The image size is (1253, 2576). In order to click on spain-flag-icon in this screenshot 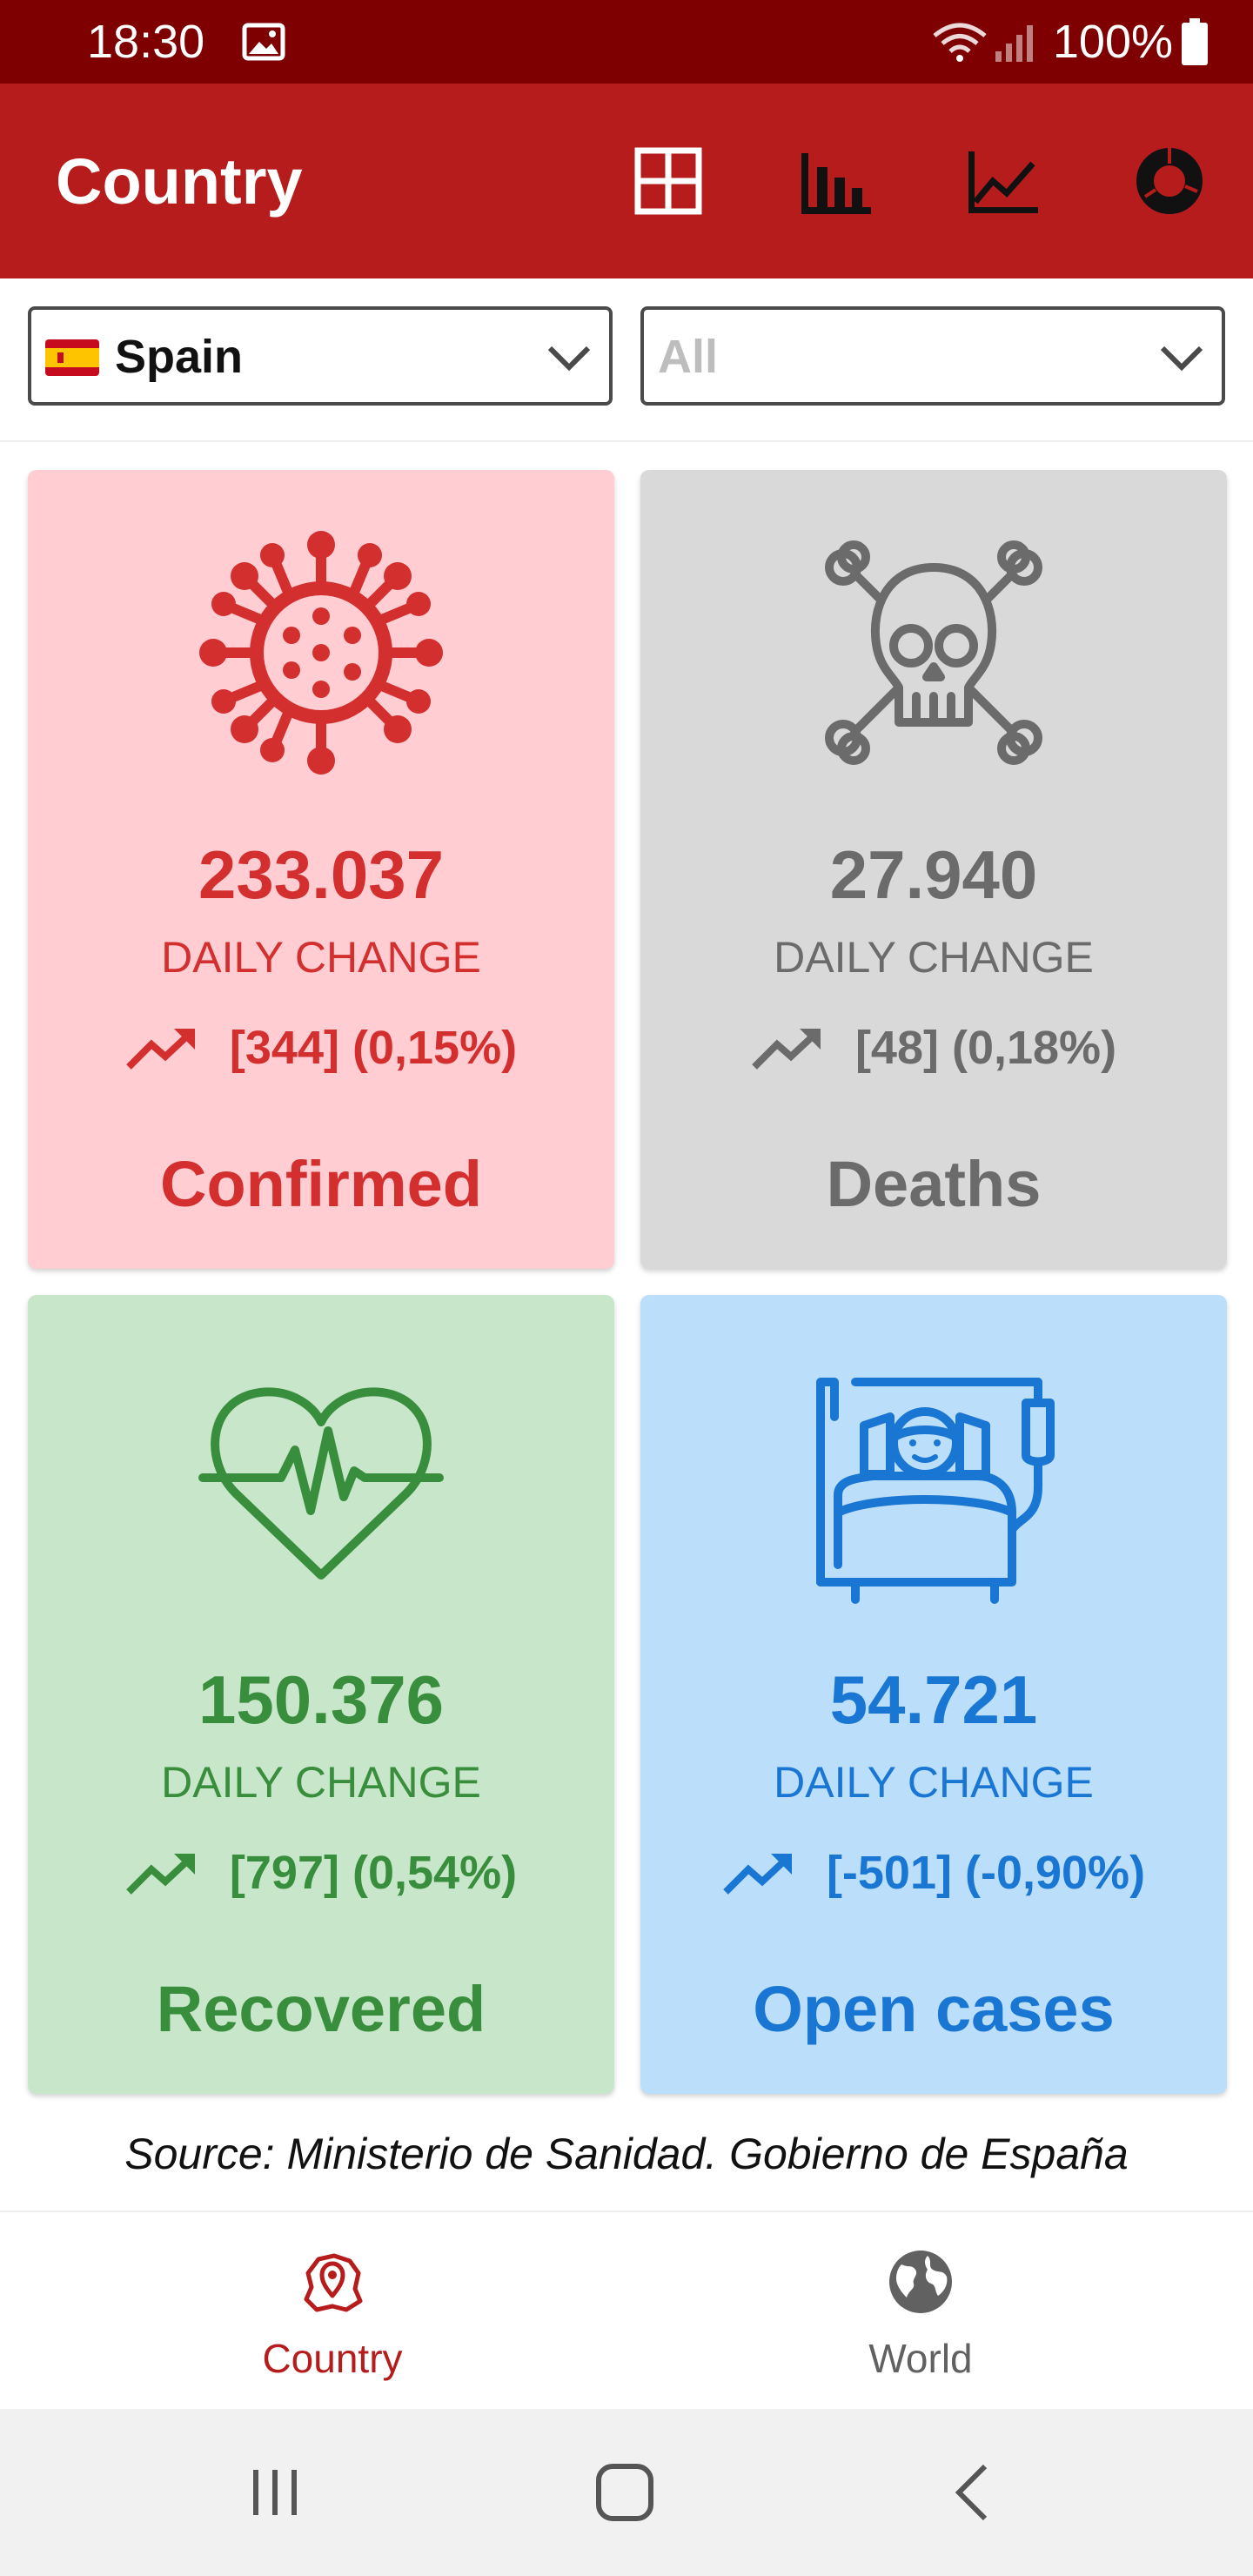, I will do `click(72, 357)`.